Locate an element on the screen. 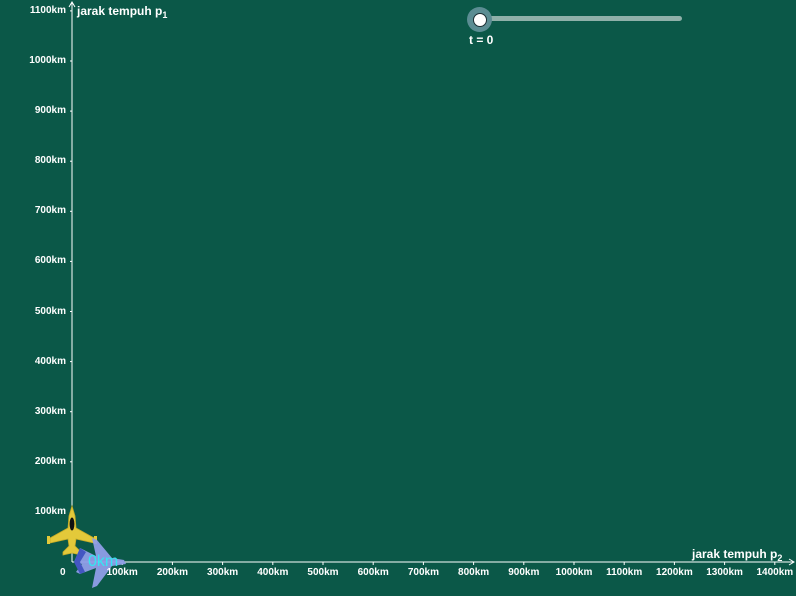 This screenshot has height=596, width=796. x-tick-label: 300km is located at coordinates (223, 572).